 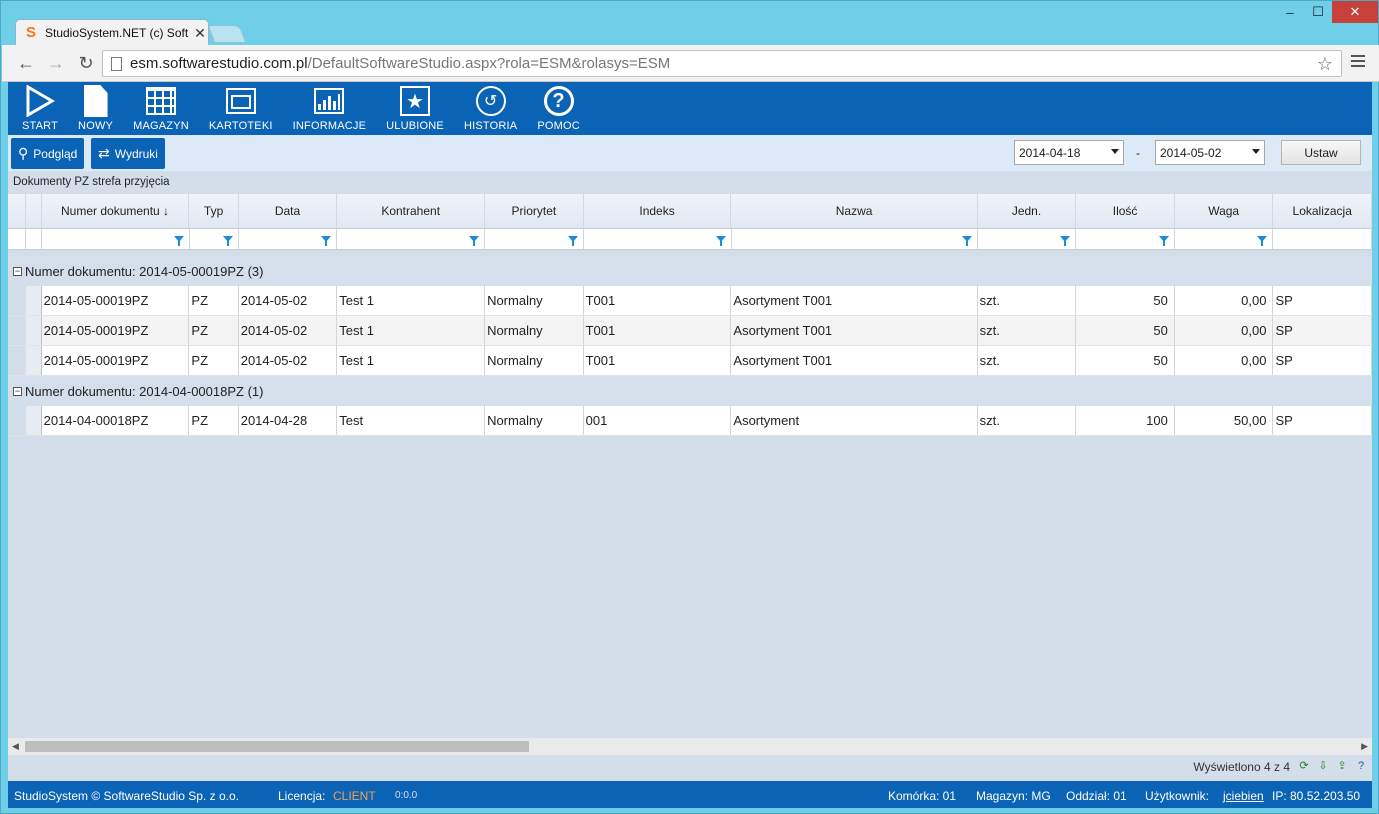 What do you see at coordinates (96, 101) in the screenshot?
I see `new-document-icon` at bounding box center [96, 101].